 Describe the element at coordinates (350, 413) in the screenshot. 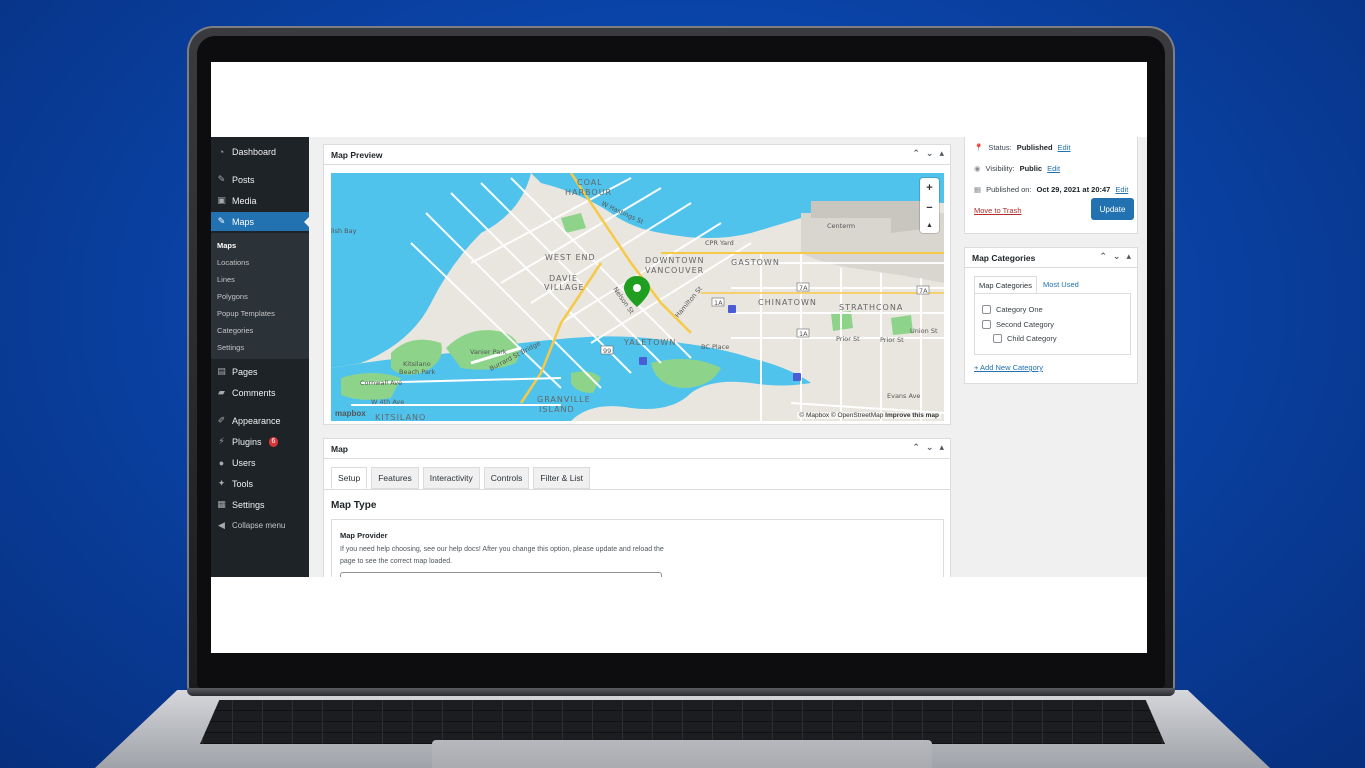

I see `mapbox-logo: mapbox` at that location.